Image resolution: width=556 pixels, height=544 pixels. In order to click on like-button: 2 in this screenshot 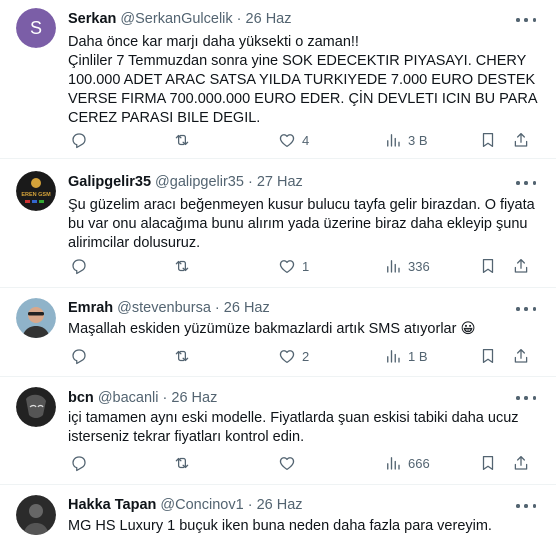, I will do `click(293, 356)`.